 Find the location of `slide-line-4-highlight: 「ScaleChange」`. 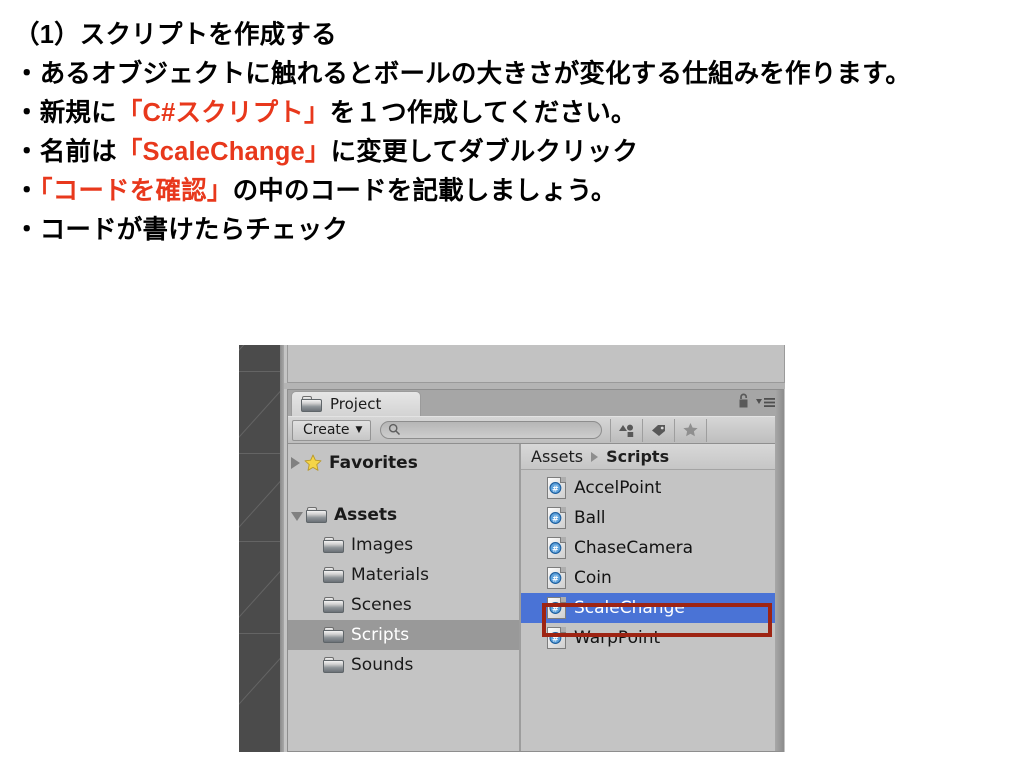

slide-line-4-highlight: 「ScaleChange」 is located at coordinates (223, 152).